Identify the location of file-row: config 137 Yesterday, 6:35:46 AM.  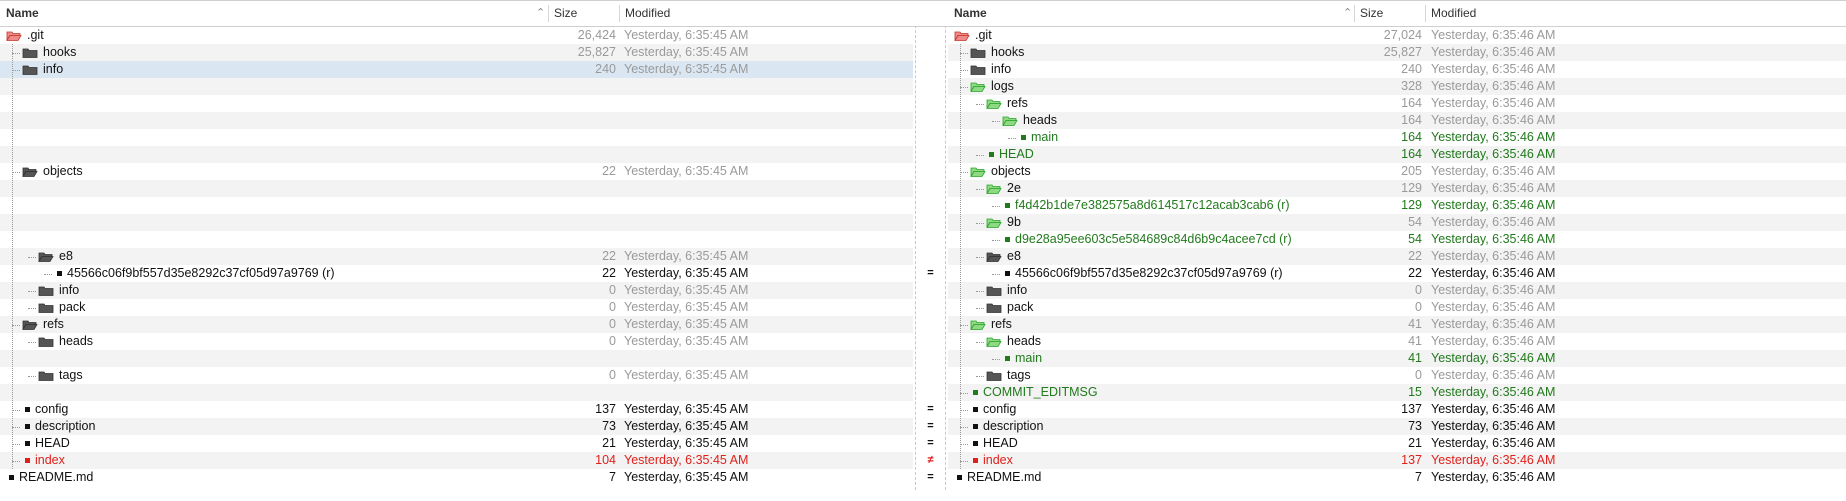
(1397, 409).